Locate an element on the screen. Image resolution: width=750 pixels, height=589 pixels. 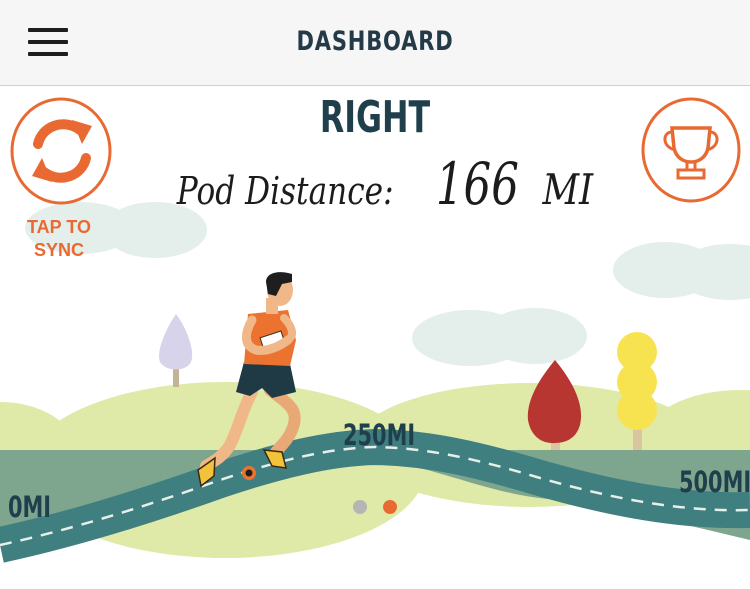
top-nav-bar: DASHBOARD is located at coordinates (375, 43).